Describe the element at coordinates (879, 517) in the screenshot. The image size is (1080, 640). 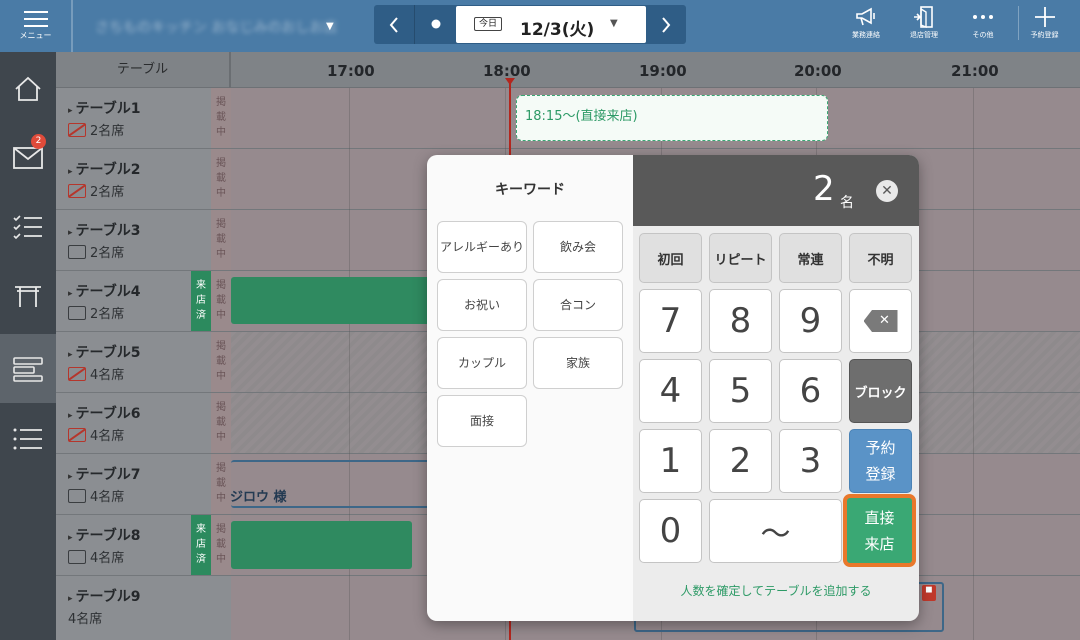
I see `walkin-label-line1: 直接` at that location.